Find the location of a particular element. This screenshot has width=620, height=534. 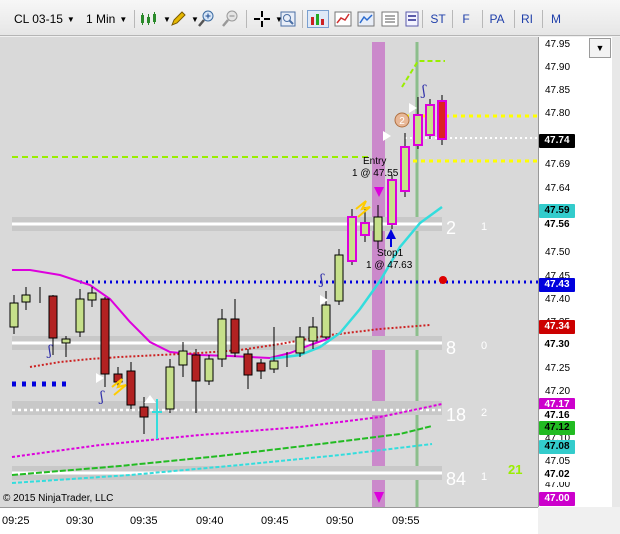

entry-detail: 1 @ 47.55 is located at coordinates (375, 173).